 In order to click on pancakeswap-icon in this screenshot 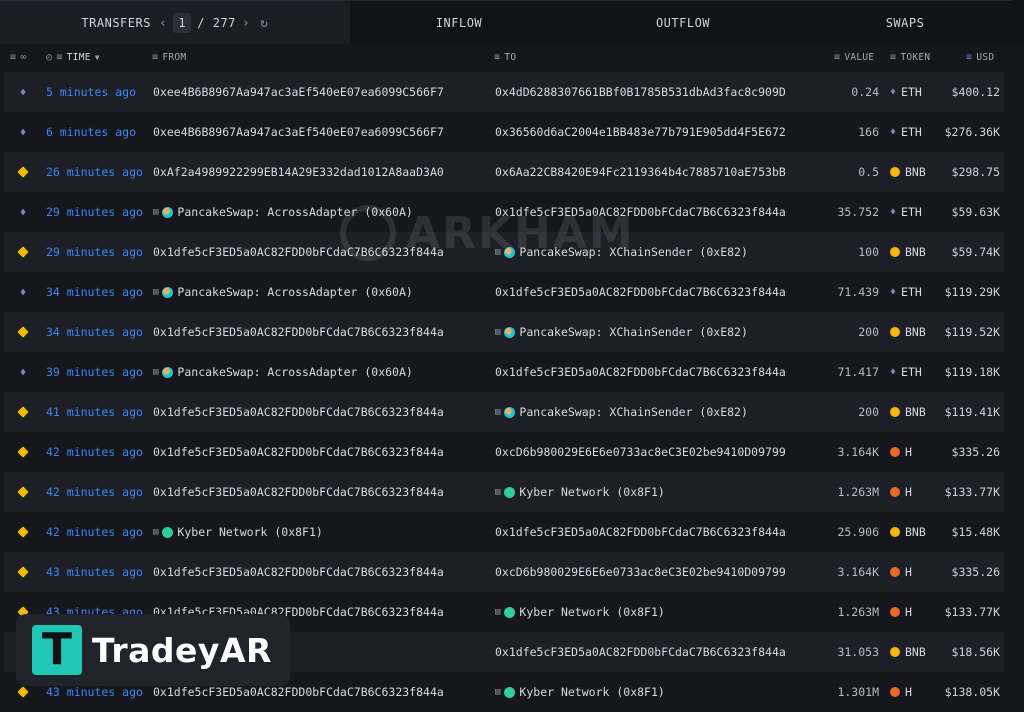, I will do `click(168, 212)`.